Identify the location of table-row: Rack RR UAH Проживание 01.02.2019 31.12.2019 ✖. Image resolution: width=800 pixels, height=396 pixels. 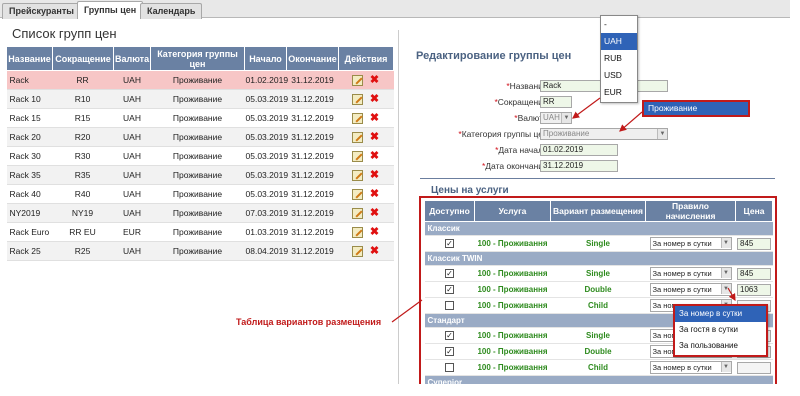
(200, 80).